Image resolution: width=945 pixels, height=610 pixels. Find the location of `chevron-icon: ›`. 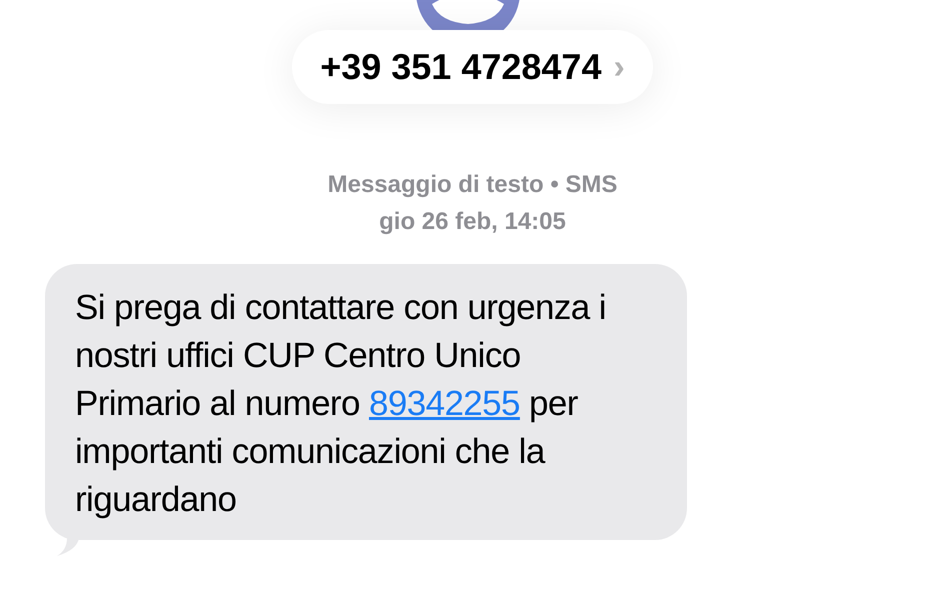

chevron-icon: › is located at coordinates (619, 67).